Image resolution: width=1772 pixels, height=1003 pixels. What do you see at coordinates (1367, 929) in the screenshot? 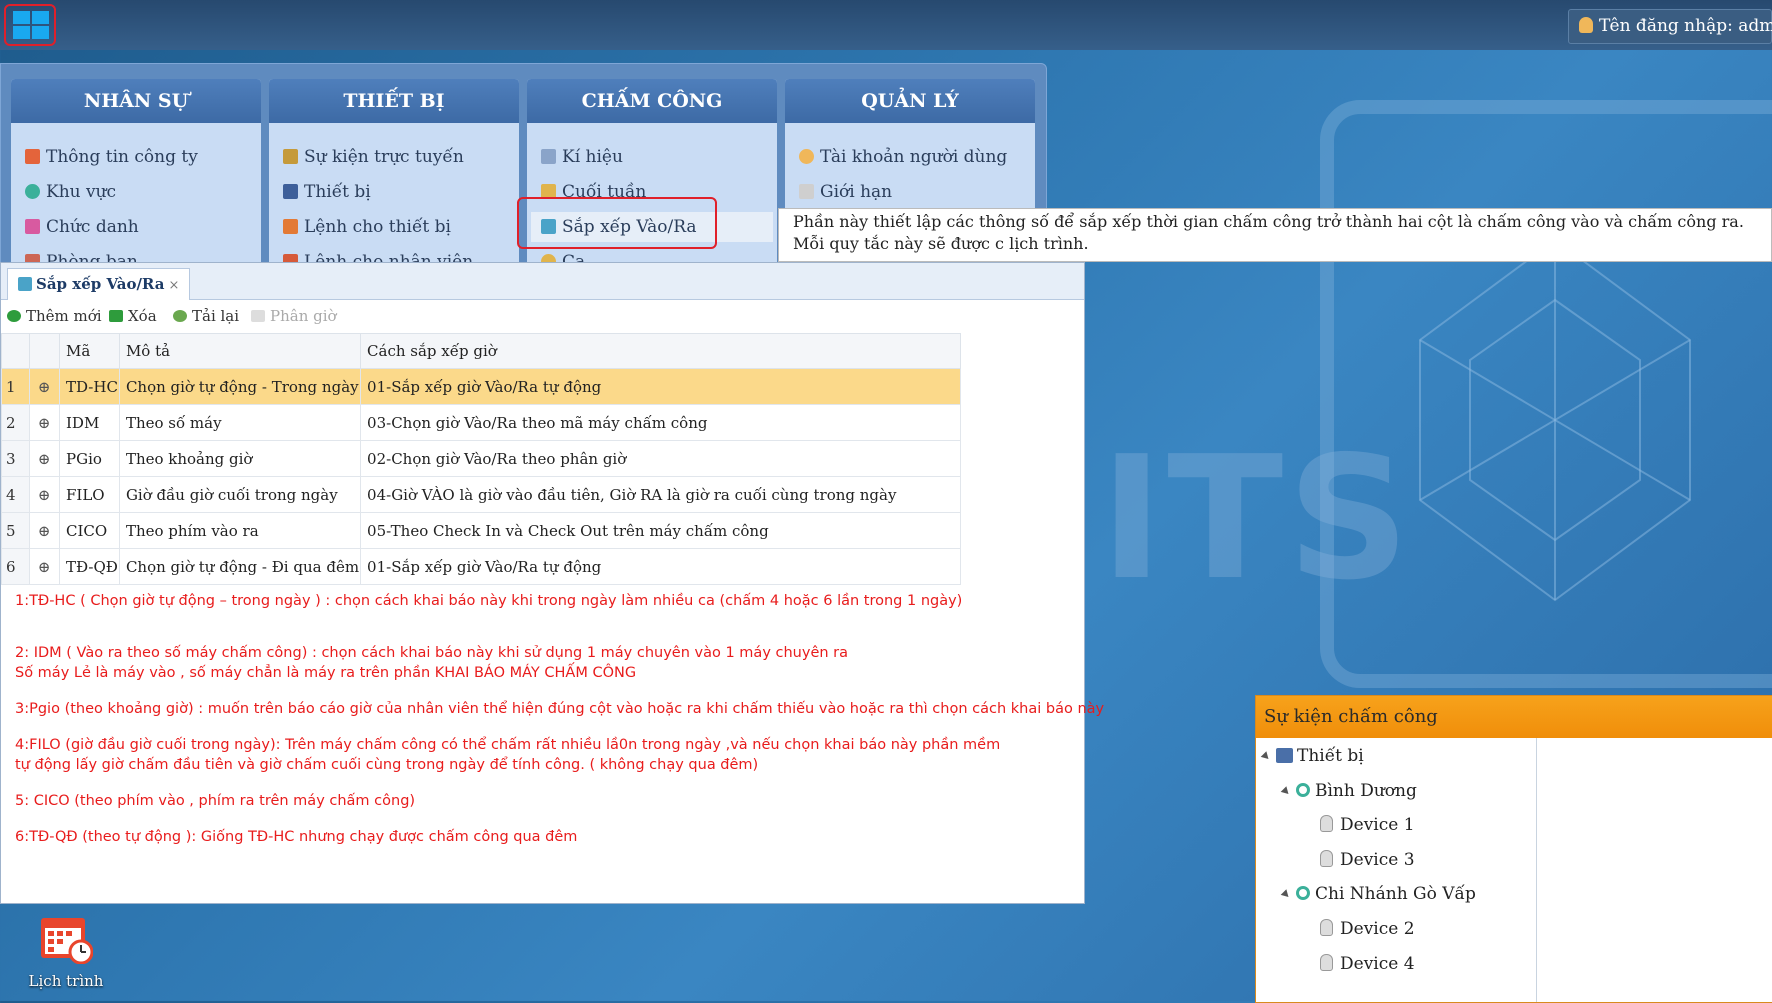
I see `tree-node-device: Device 2` at bounding box center [1367, 929].